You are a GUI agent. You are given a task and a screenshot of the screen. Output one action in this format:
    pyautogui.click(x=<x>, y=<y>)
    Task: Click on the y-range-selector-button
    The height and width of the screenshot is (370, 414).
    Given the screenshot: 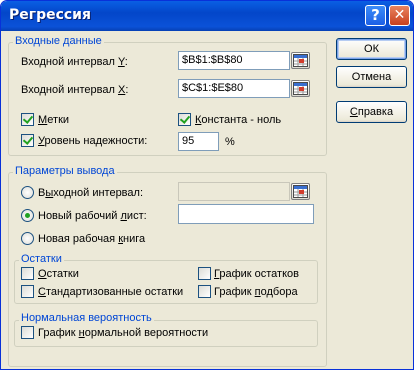 What is the action you would take?
    pyautogui.click(x=300, y=60)
    